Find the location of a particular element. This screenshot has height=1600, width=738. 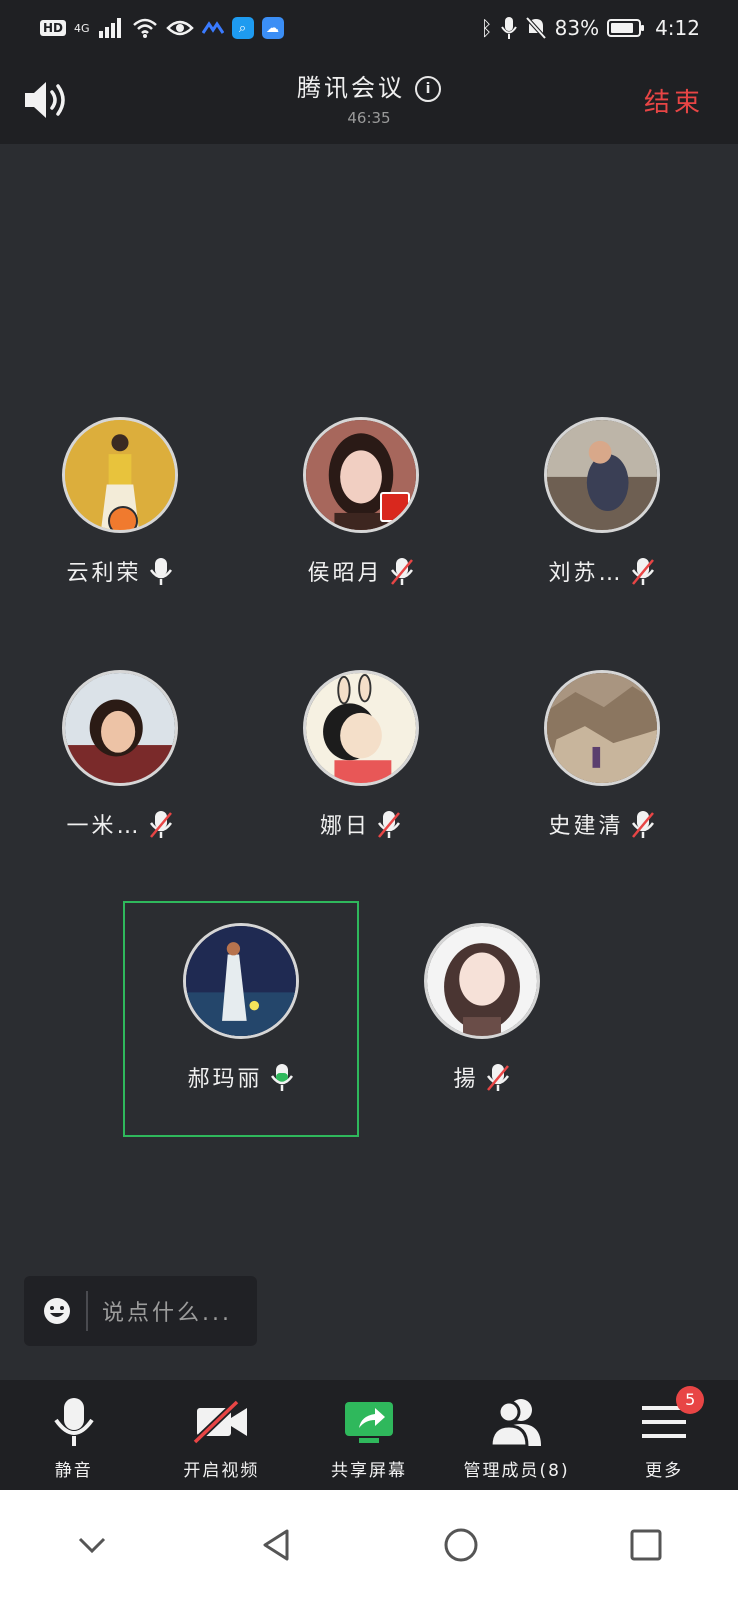

chevron-down-icon is located at coordinates (92, 1545).